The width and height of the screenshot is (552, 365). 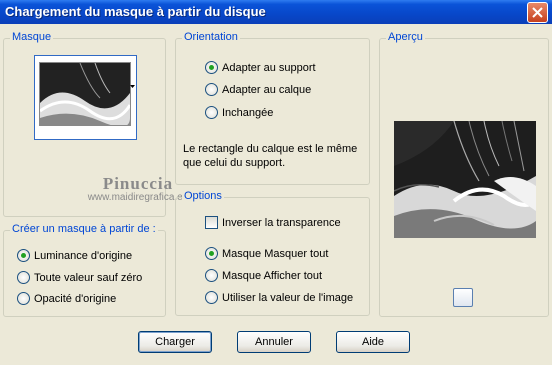 I want to click on radio-label: Luminance d'origine, so click(x=83, y=255).